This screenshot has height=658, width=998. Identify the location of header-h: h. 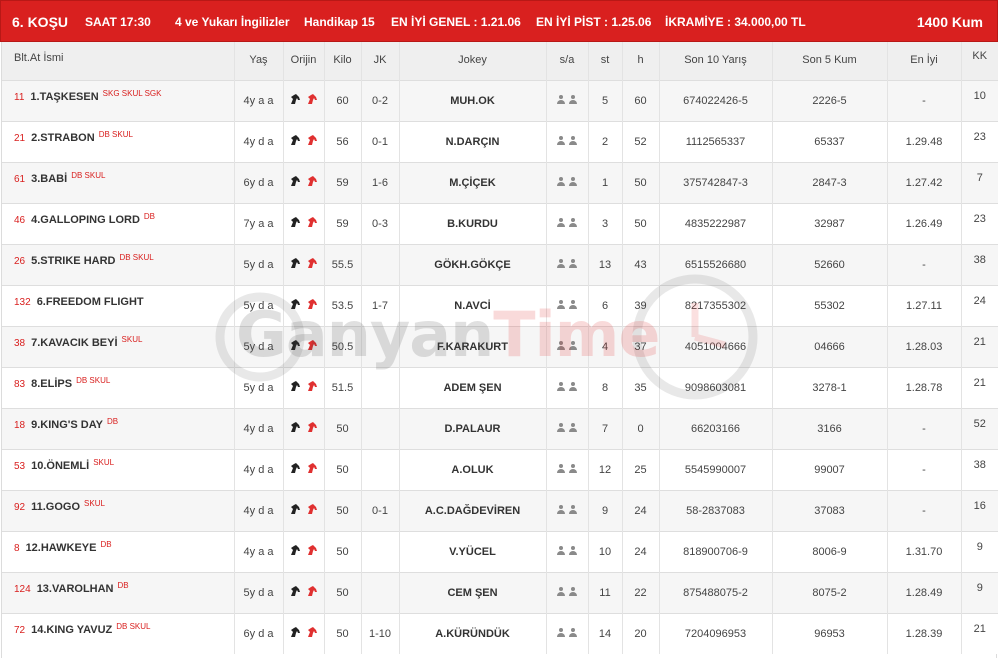
(641, 61).